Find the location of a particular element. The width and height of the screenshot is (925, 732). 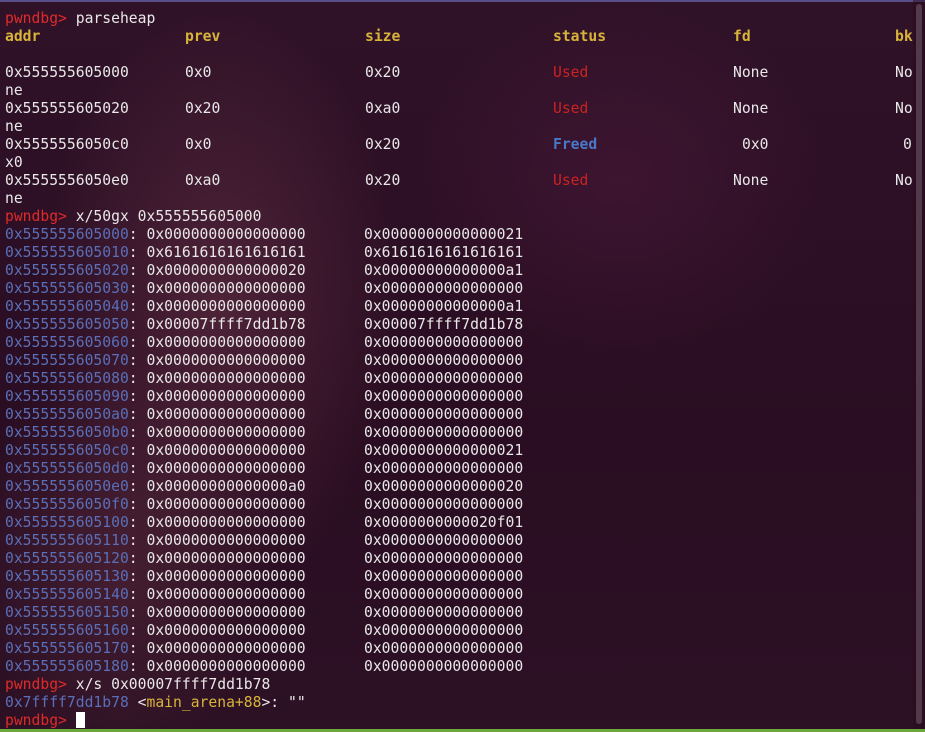

symbol-name: main_arena+88 is located at coordinates (204, 702).